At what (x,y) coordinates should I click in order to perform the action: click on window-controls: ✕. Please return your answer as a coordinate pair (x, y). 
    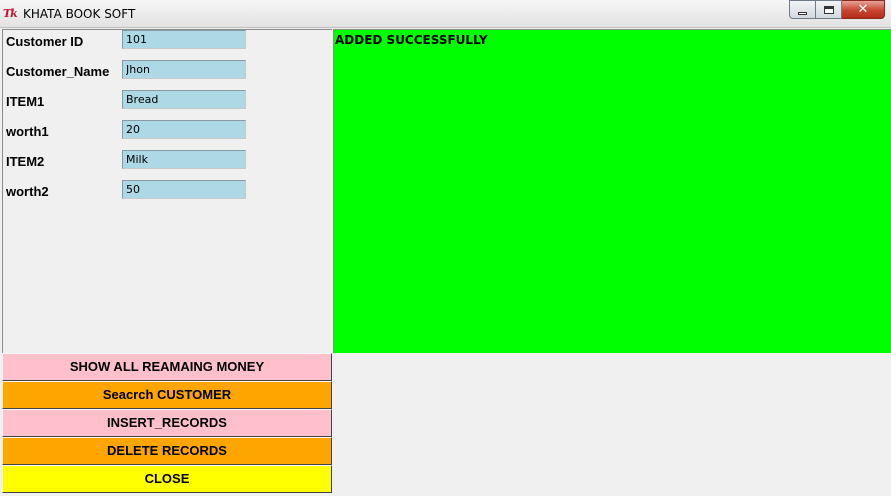
    Looking at the image, I should click on (837, 9).